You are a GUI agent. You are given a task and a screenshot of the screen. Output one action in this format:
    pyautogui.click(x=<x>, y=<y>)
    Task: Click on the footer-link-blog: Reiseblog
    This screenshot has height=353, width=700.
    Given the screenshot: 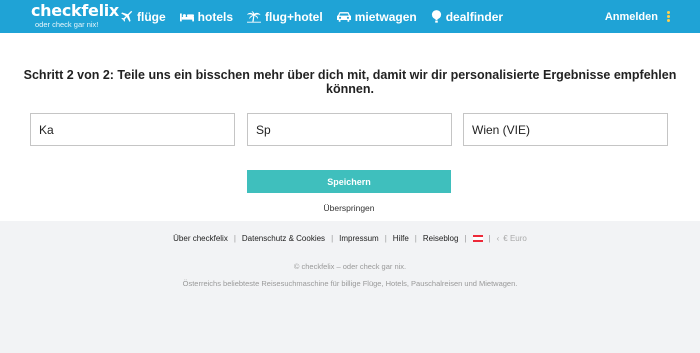 What is the action you would take?
    pyautogui.click(x=441, y=238)
    